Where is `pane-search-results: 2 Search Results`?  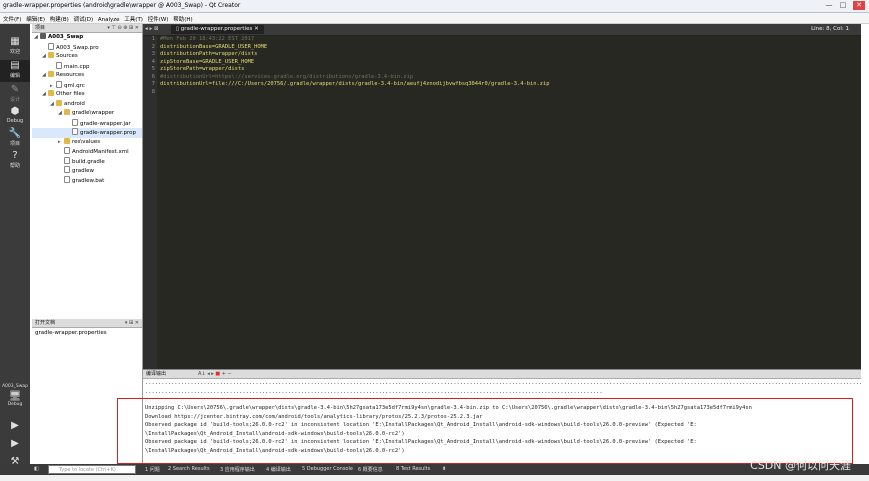 pane-search-results: 2 Search Results is located at coordinates (189, 469).